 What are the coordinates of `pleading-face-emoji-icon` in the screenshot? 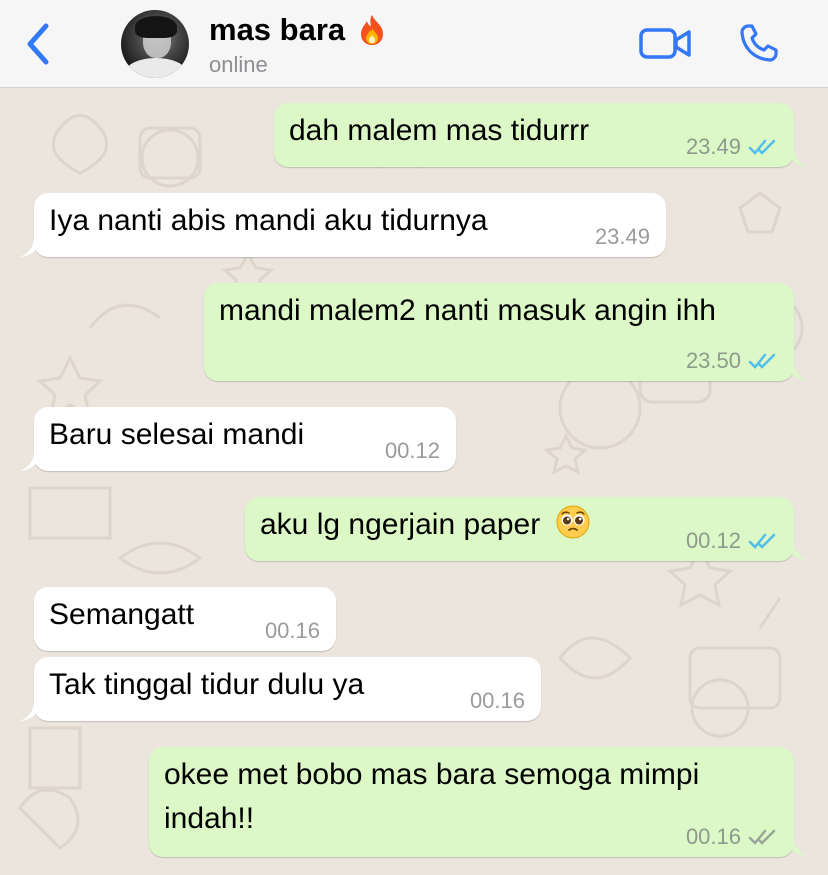 It's located at (573, 522).